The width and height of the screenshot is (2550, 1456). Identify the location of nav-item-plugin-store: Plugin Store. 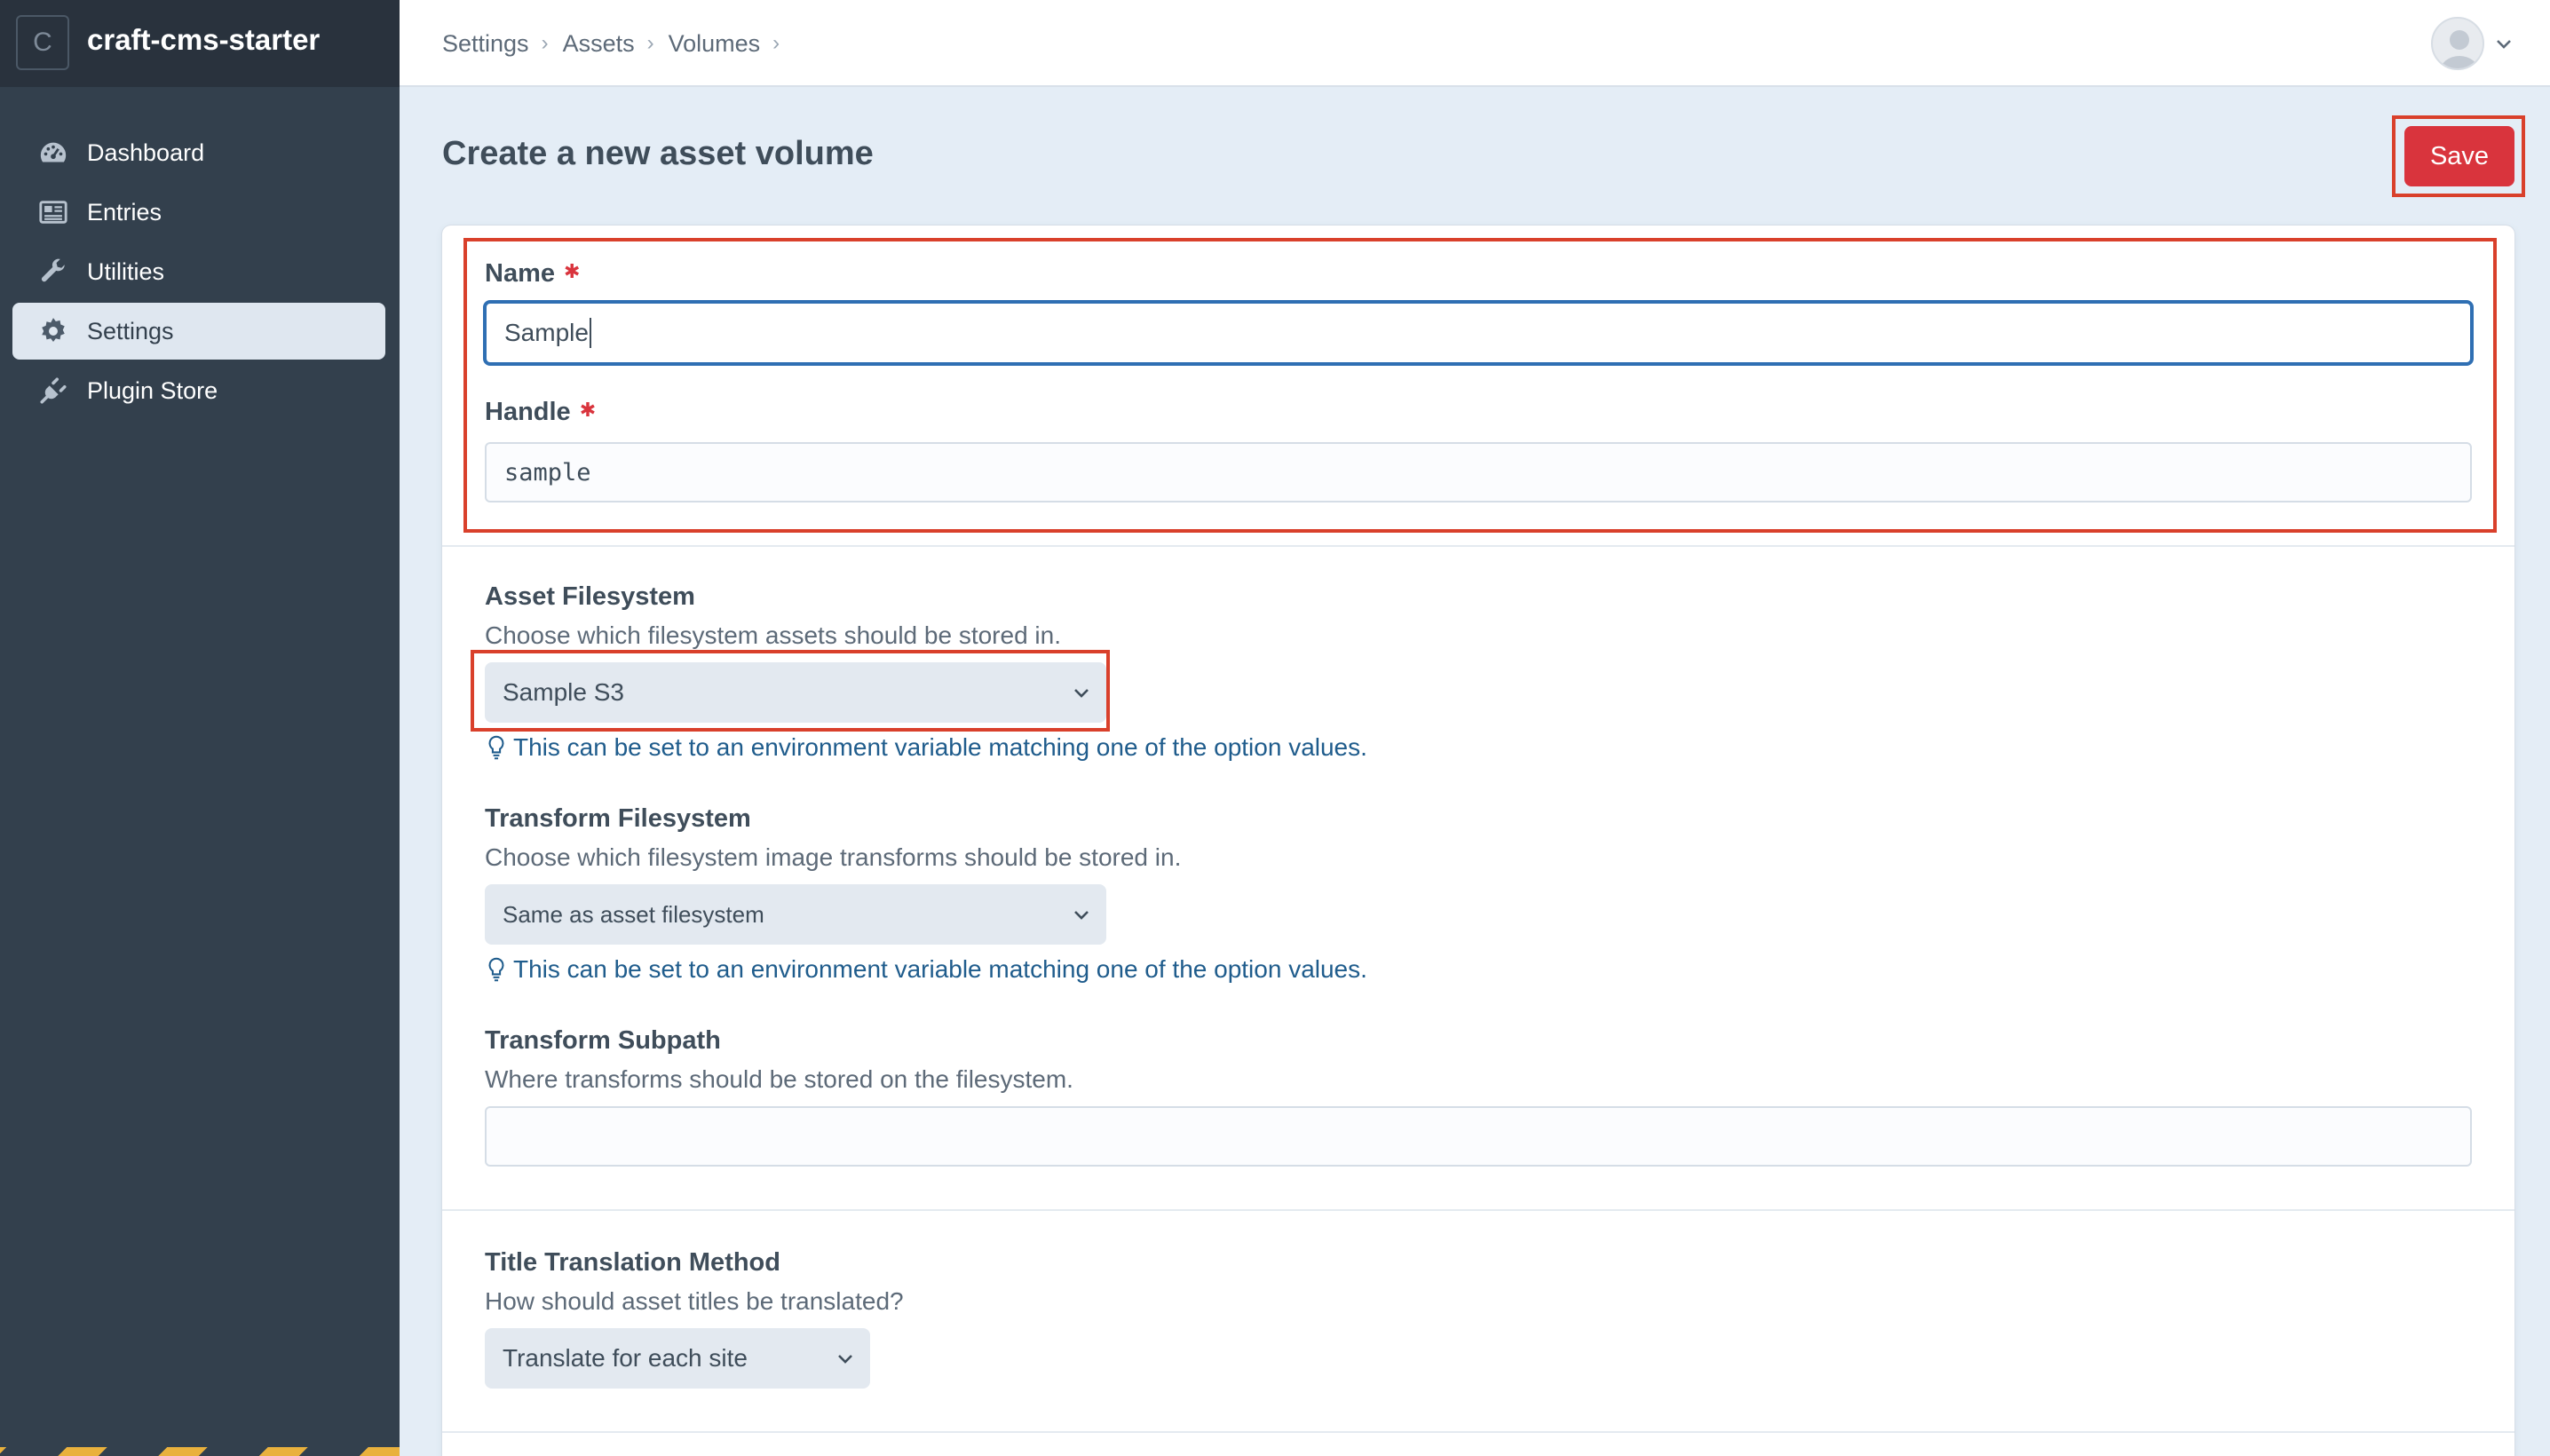
(198, 390).